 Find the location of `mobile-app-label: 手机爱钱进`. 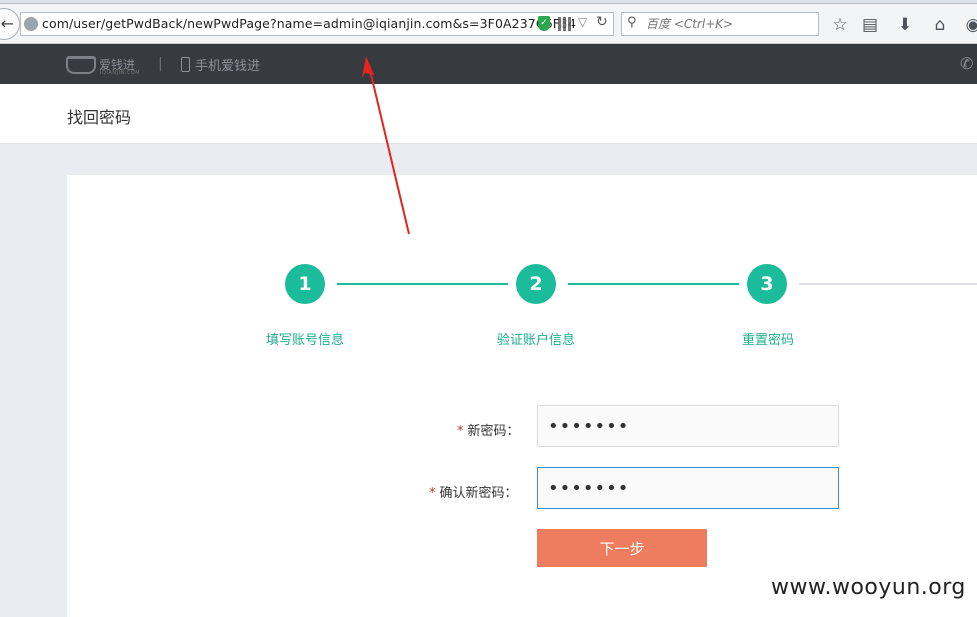

mobile-app-label: 手机爱钱进 is located at coordinates (228, 66).